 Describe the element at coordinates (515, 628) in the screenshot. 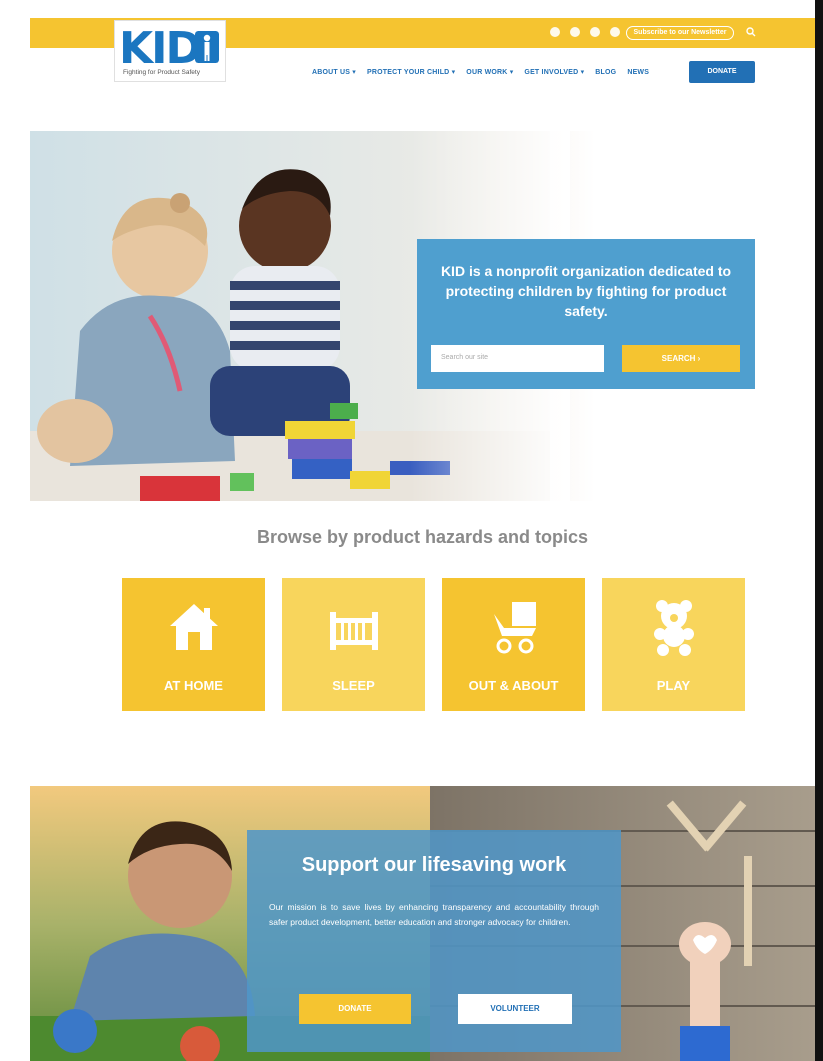

I see `stroller-icon` at that location.